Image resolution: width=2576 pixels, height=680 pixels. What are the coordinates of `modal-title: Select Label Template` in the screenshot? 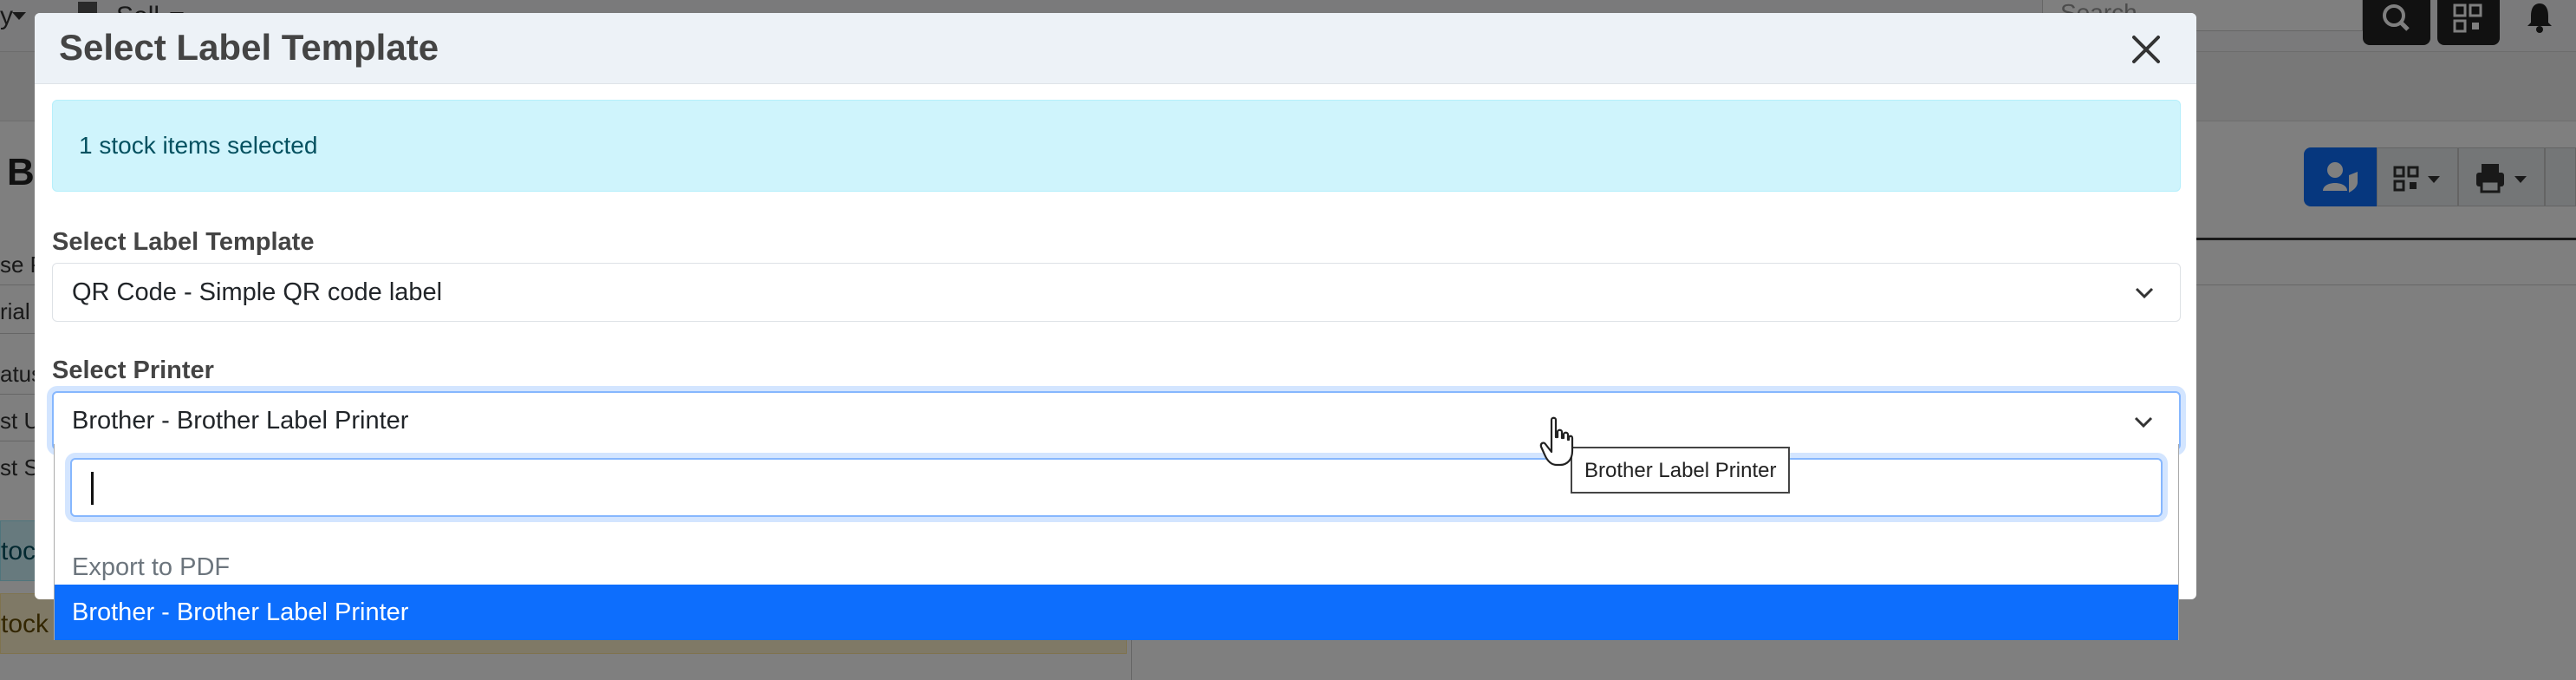 It's located at (249, 47).